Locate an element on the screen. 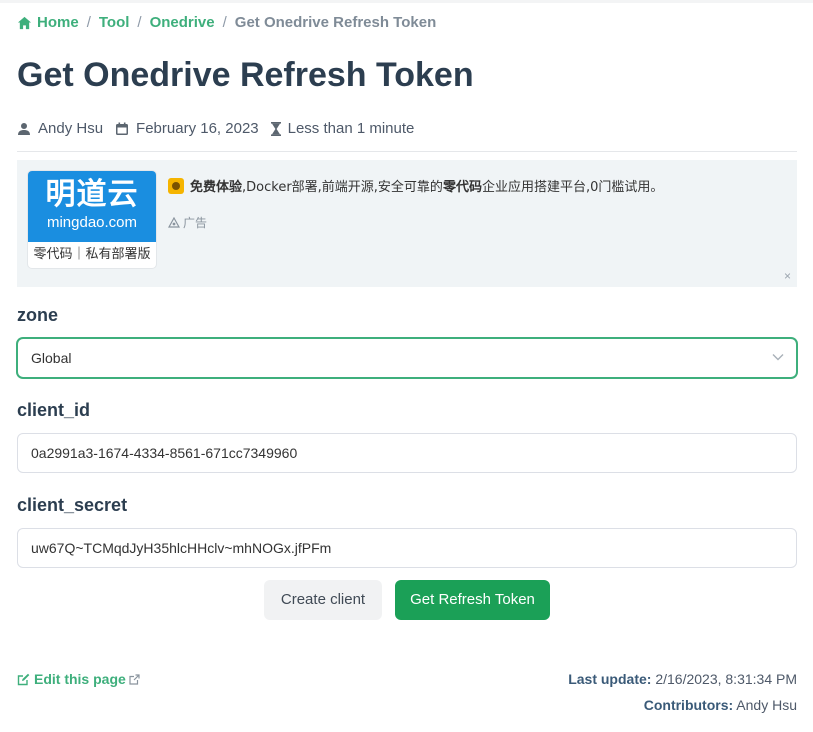 This screenshot has height=732, width=813. ad-label: 广告 is located at coordinates (187, 222).